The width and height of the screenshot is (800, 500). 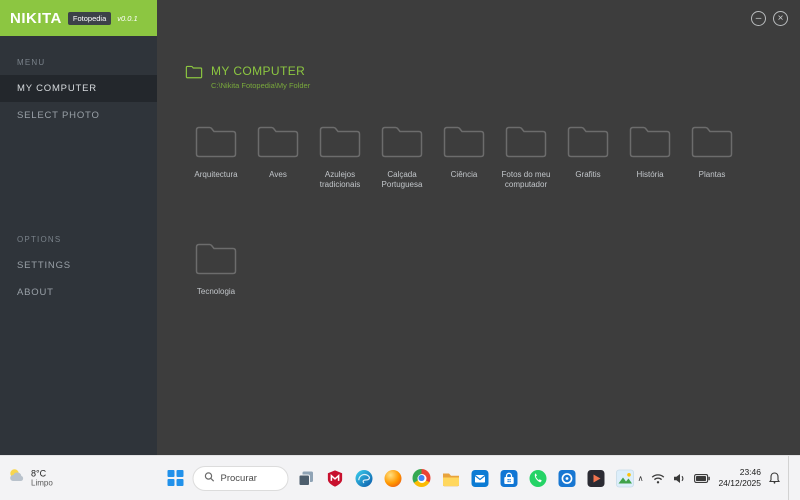 I want to click on taskbar-search: Procurar, so click(x=240, y=478).